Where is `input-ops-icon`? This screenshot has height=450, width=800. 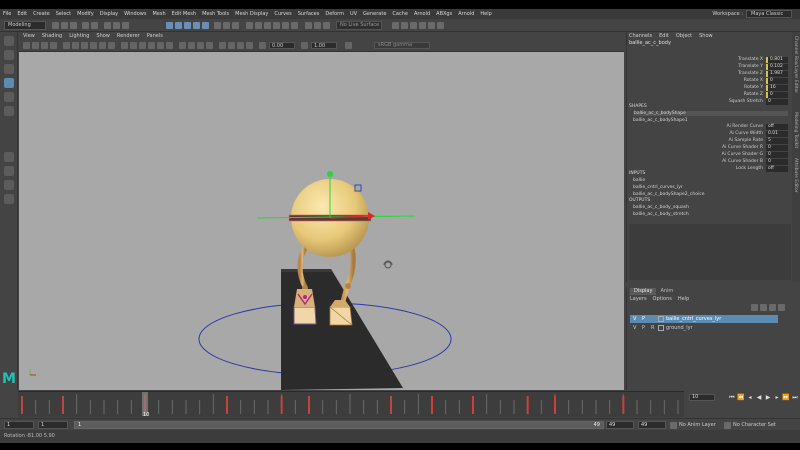 input-ops-icon is located at coordinates (308, 25).